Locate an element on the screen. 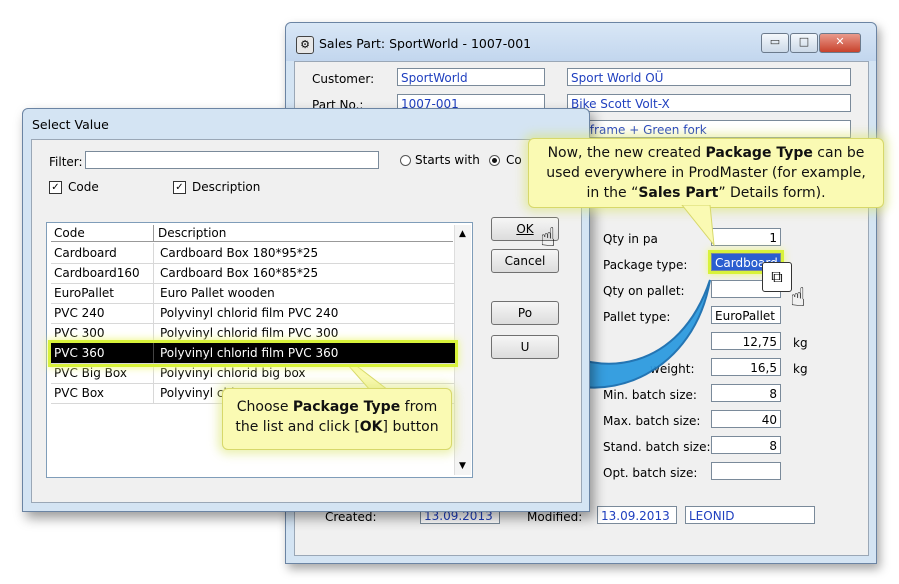  callout-top-line1: Now, the new created Package Type can be is located at coordinates (706, 153).